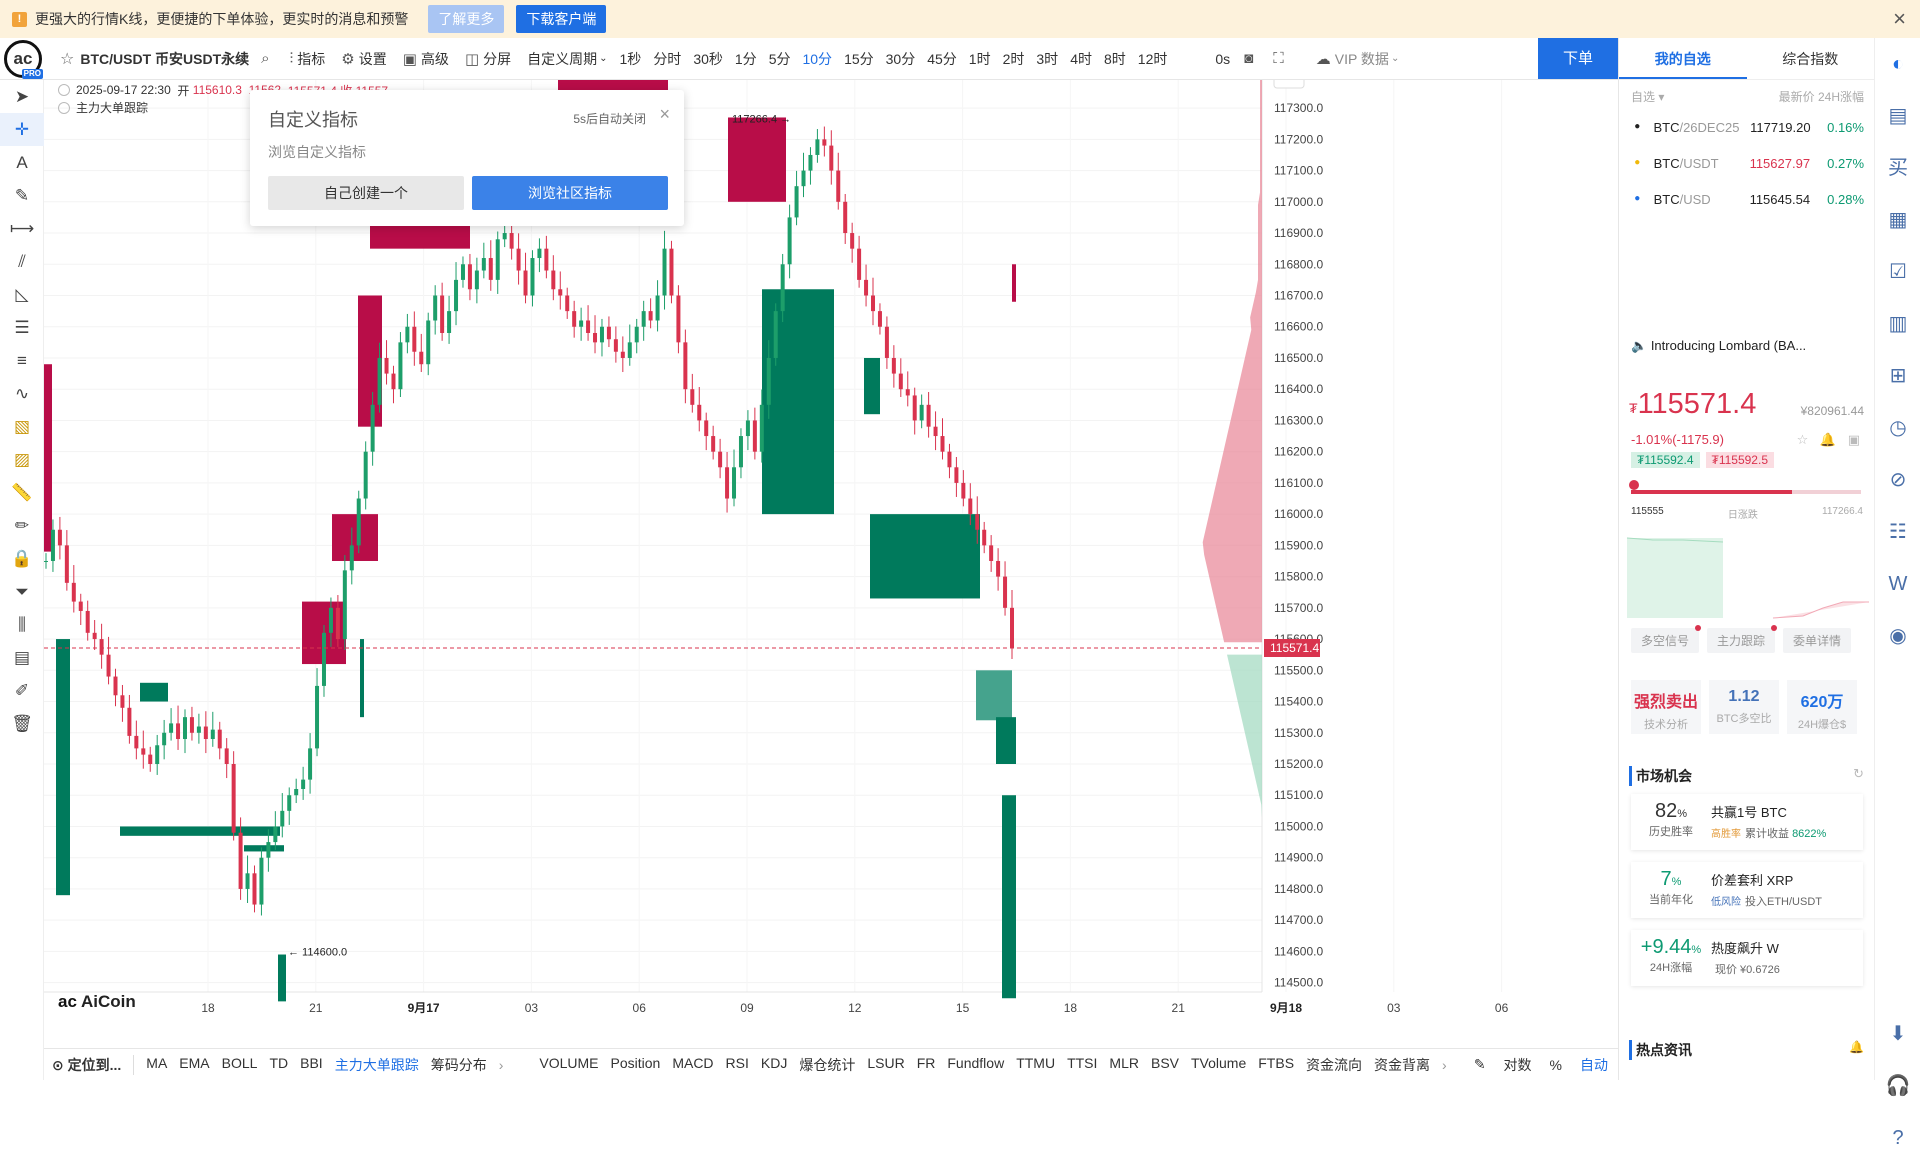 This screenshot has width=1920, height=1164. What do you see at coordinates (827, 1065) in the screenshot?
I see `sub-indicator-5: 爆仓统计` at bounding box center [827, 1065].